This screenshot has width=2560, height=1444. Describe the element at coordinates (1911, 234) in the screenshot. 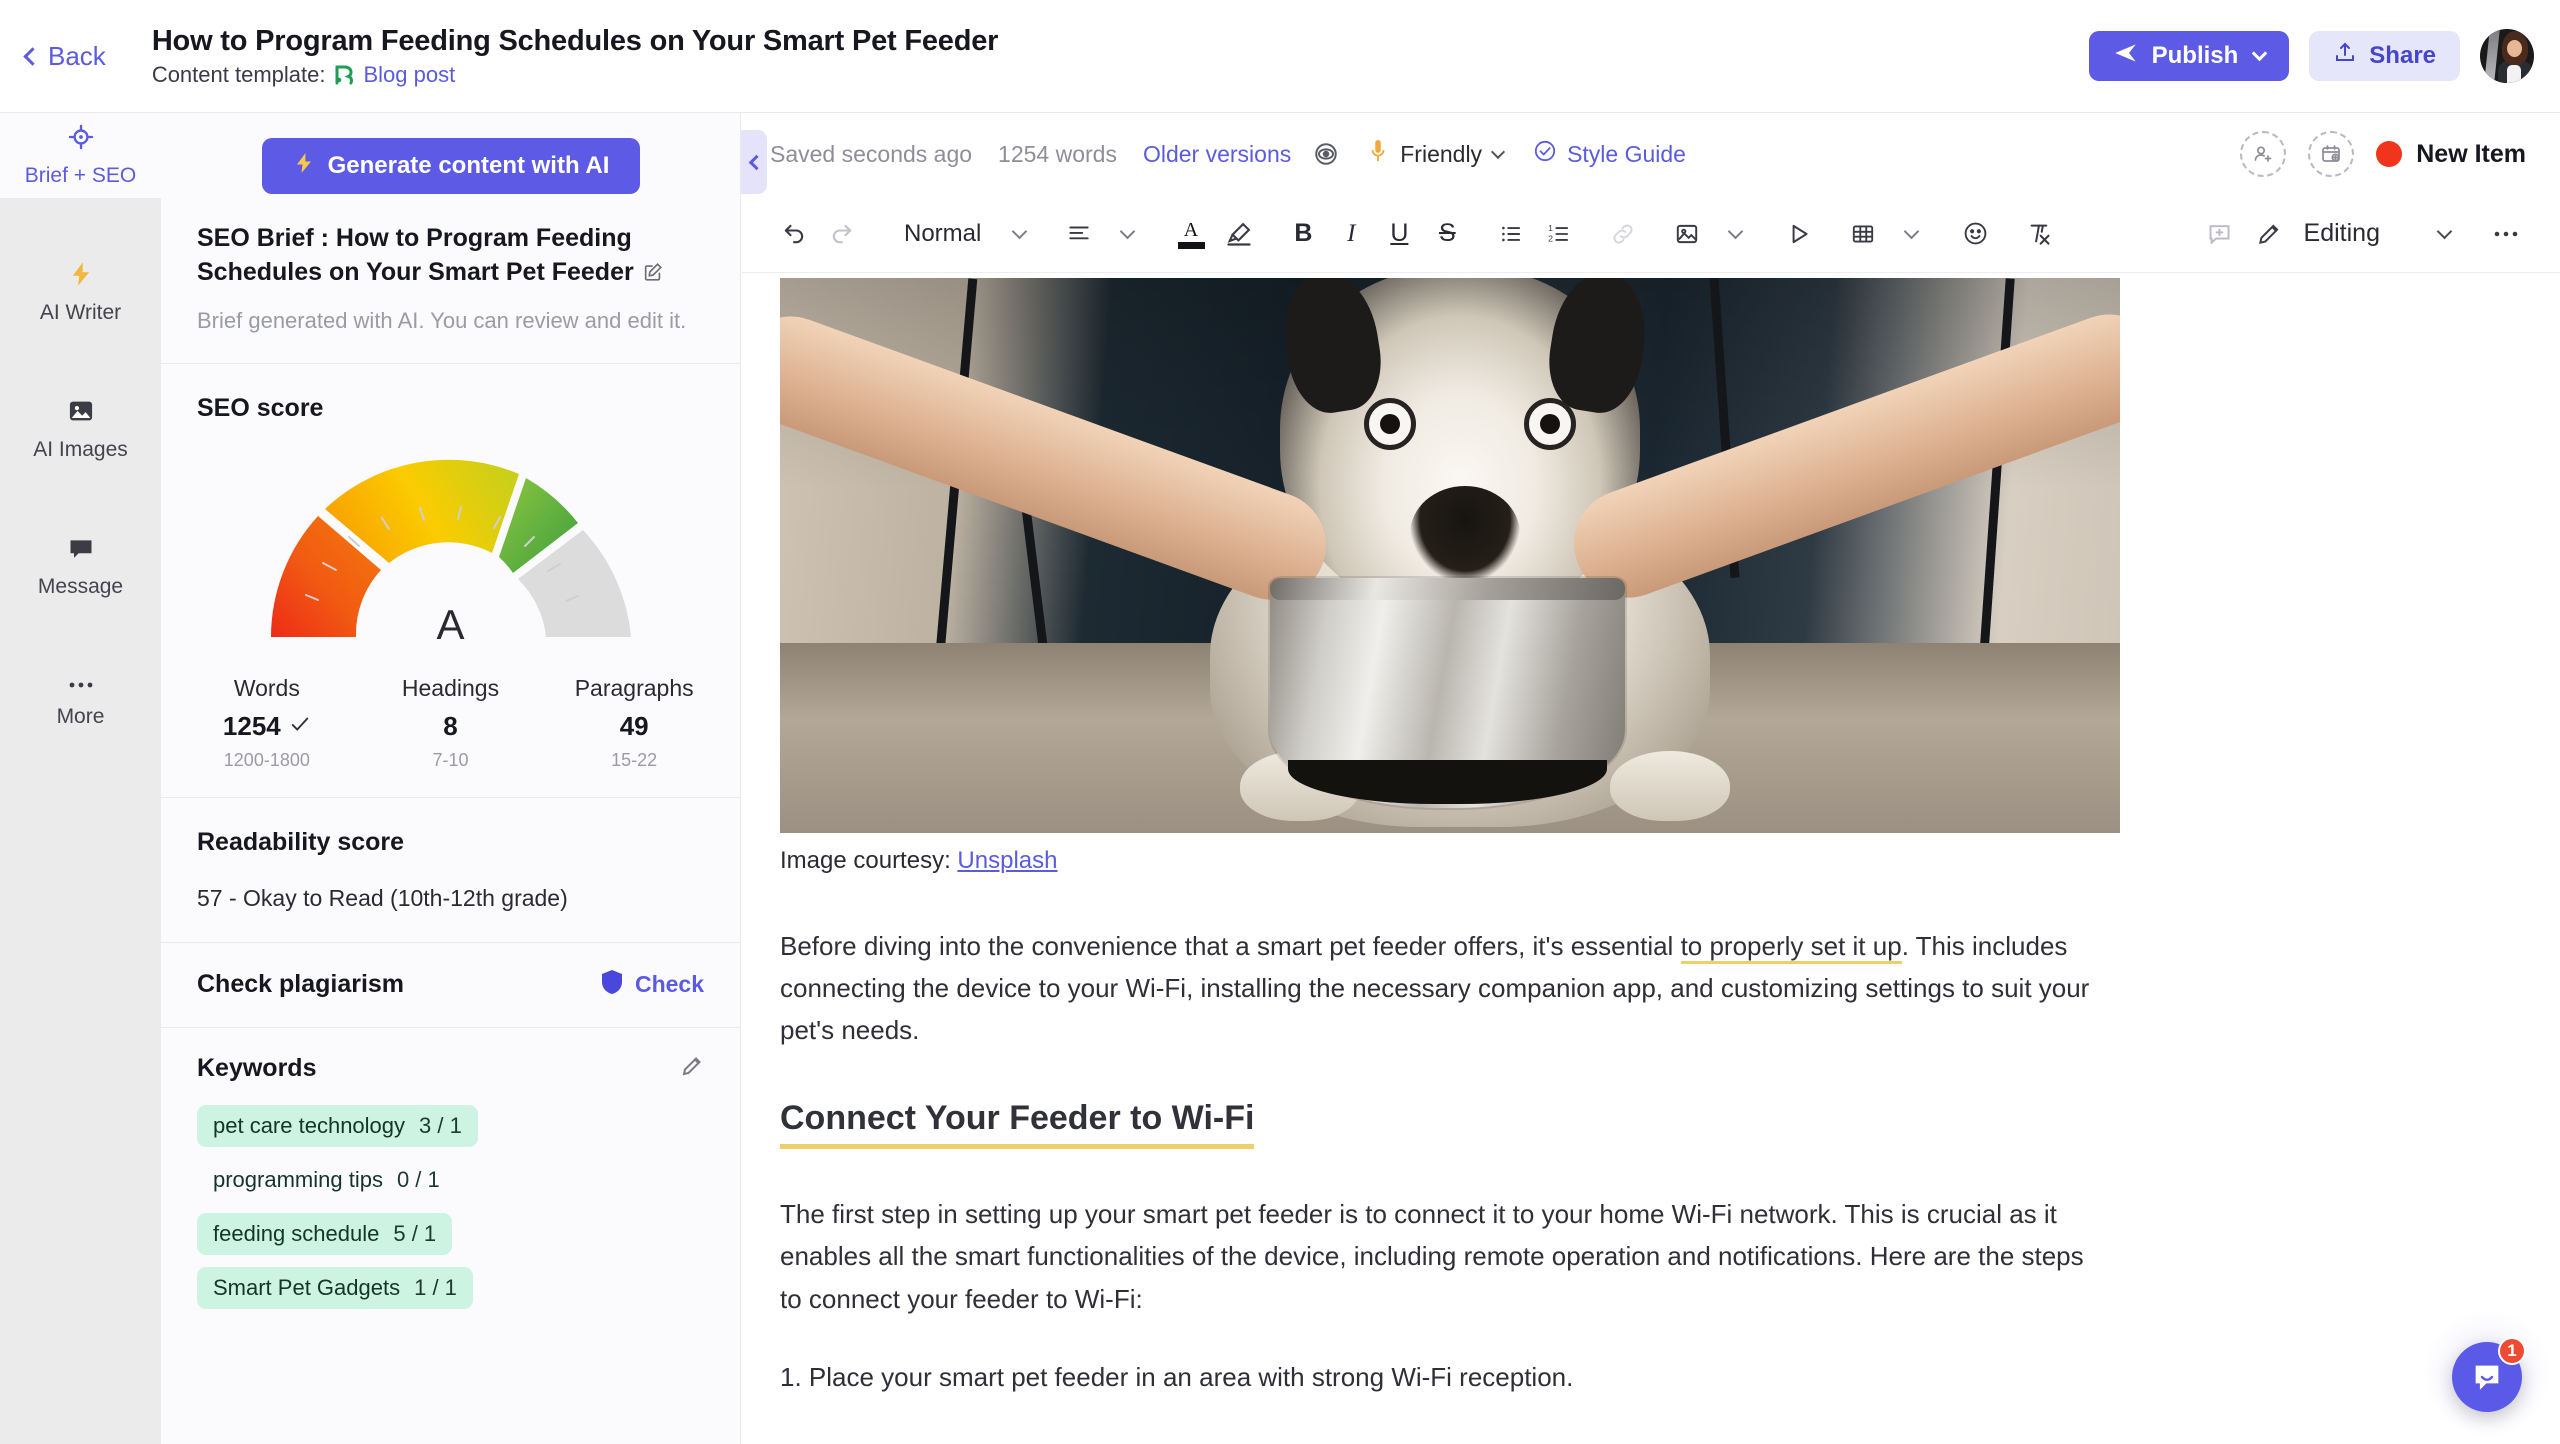

I see `table-dropdown` at that location.